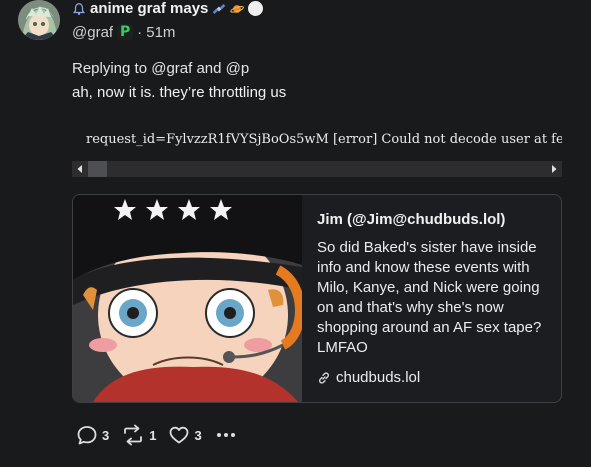  Describe the element at coordinates (79, 8) in the screenshot. I see `bell-icon` at that location.